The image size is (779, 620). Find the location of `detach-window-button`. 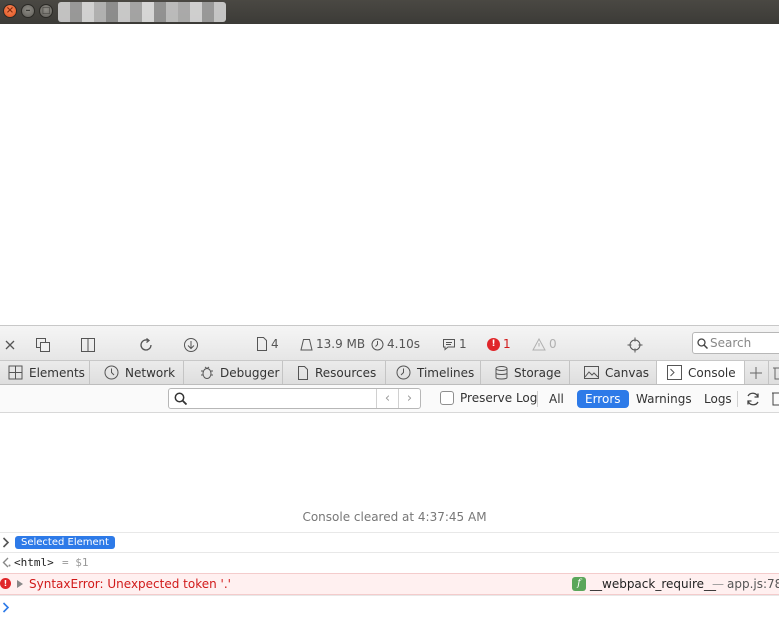

detach-window-button is located at coordinates (43, 344).